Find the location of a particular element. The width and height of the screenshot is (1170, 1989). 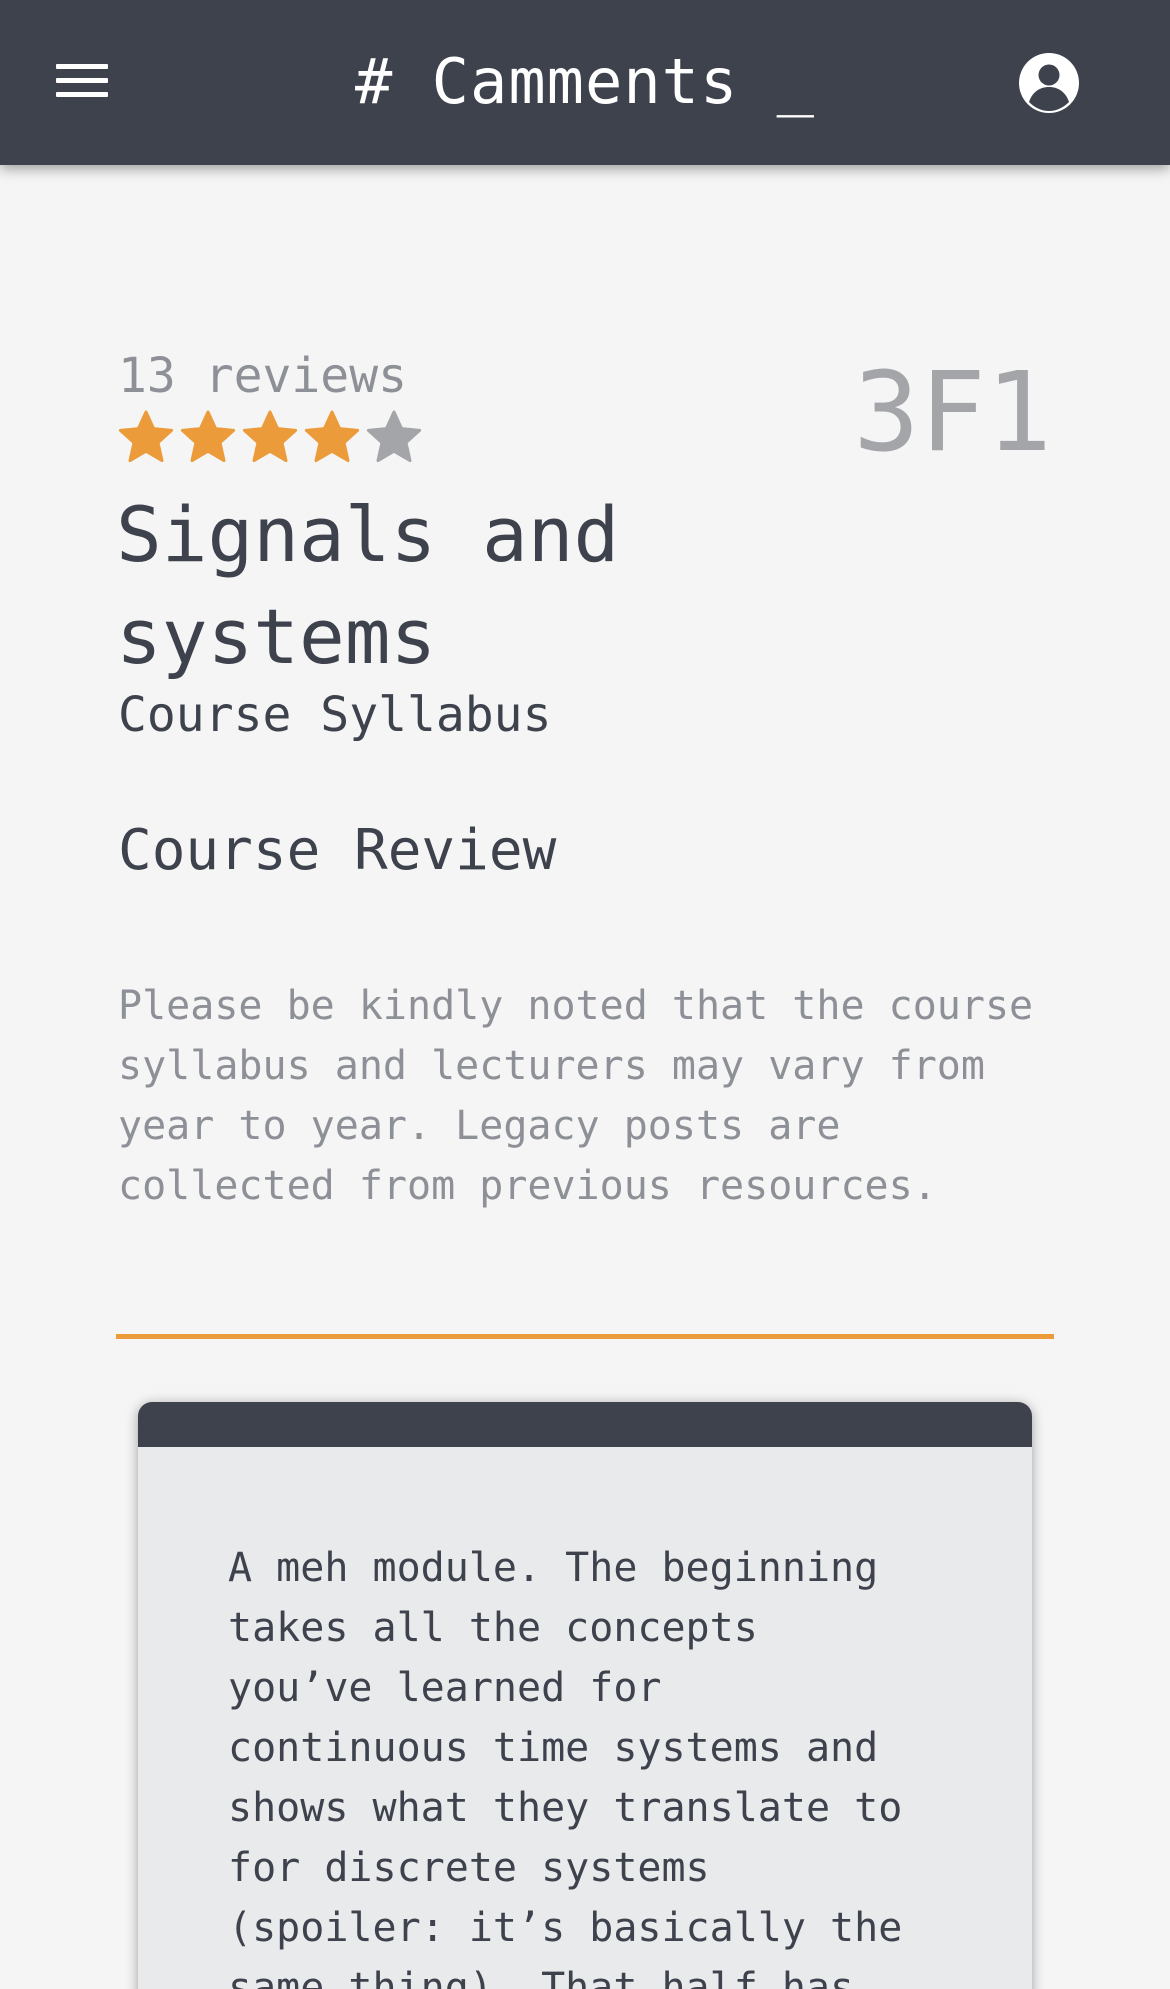

brand-title-container: # Camments _ is located at coordinates (585, 82).